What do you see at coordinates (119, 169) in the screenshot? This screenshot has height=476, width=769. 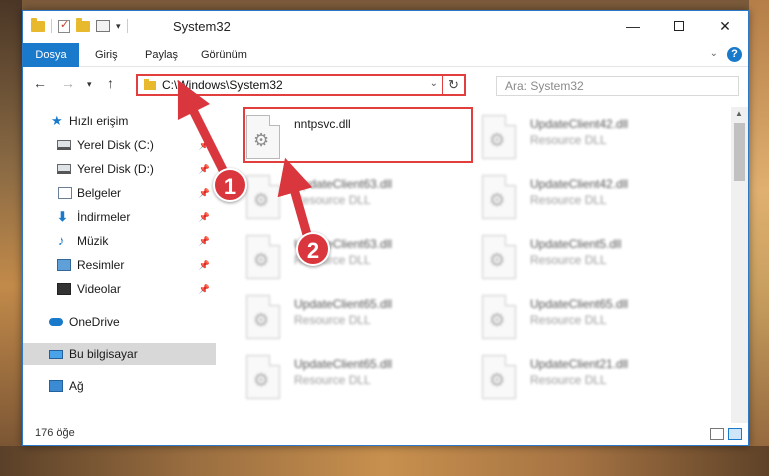 I see `sidebar-item-local-disk-d: Yerel Disk (D:) 📌` at bounding box center [119, 169].